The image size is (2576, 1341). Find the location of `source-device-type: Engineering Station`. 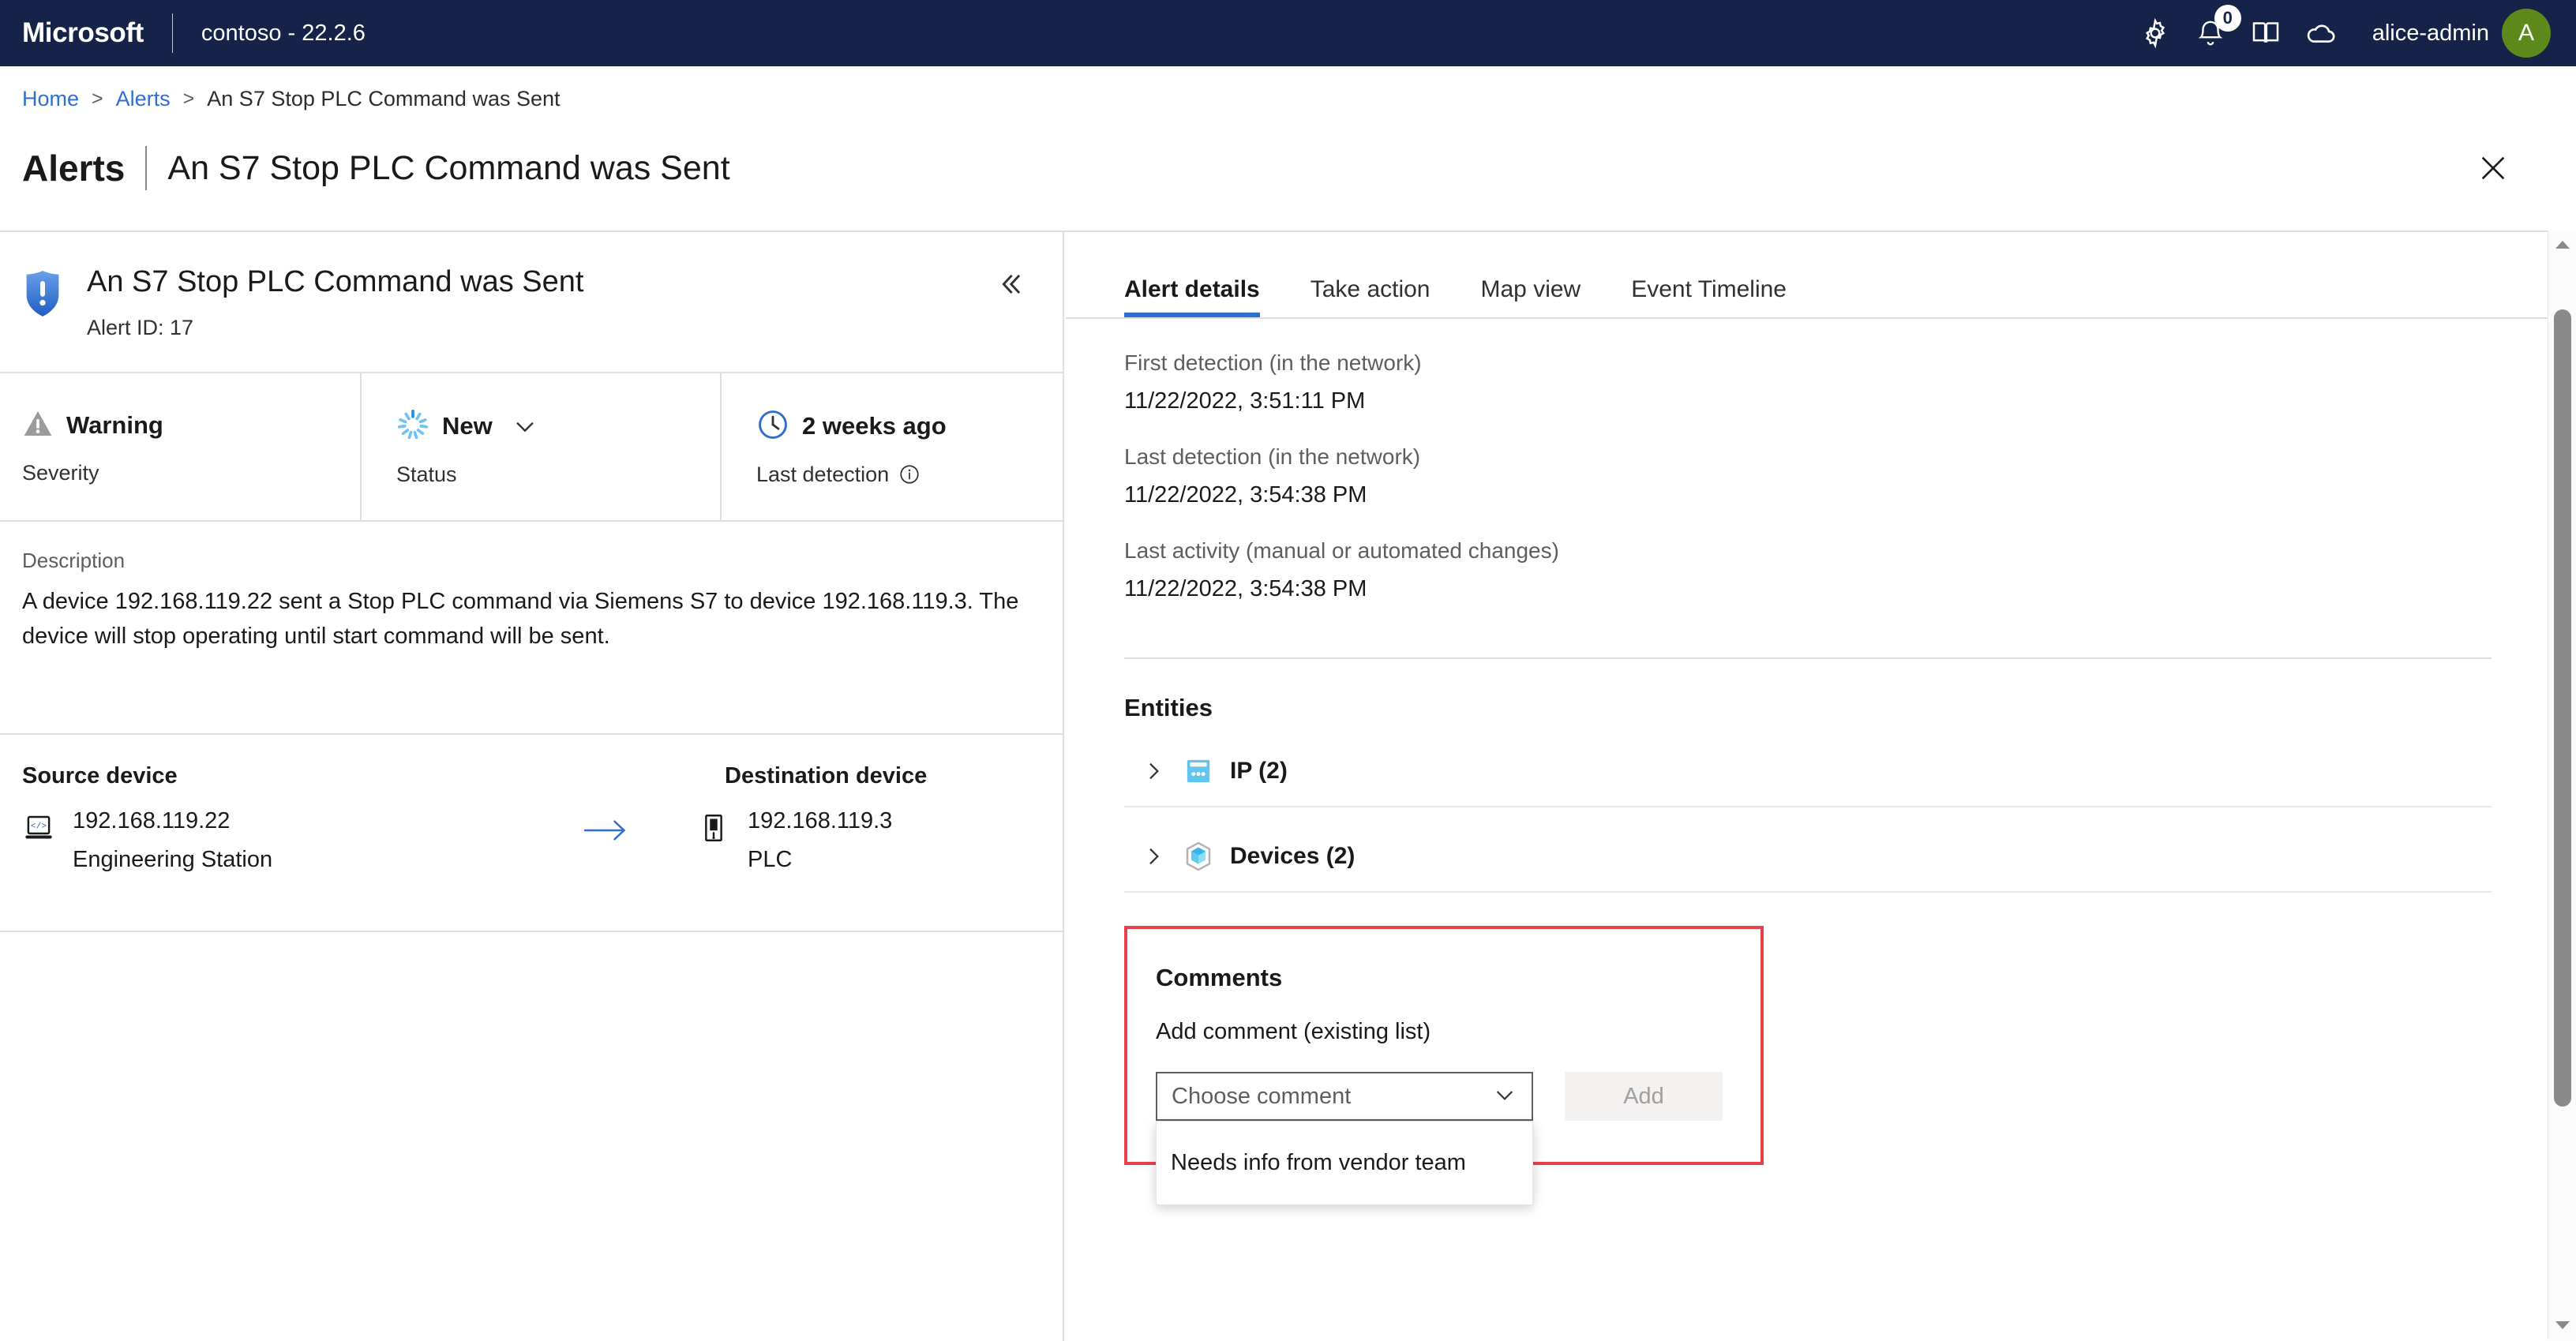

source-device-type: Engineering Station is located at coordinates (173, 859).